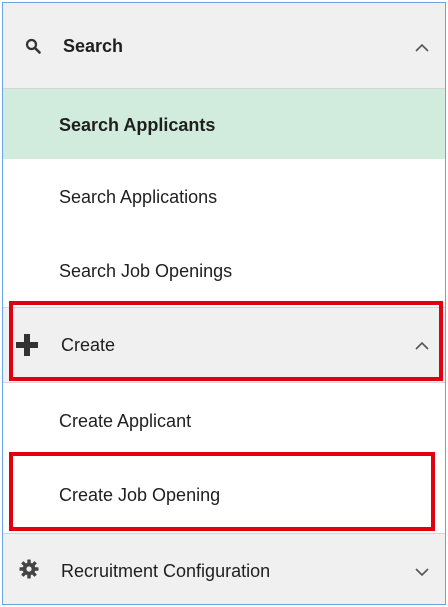 The image size is (448, 607). What do you see at coordinates (224, 124) in the screenshot?
I see `sidebar-item-search-applicants: Search Applicants` at bounding box center [224, 124].